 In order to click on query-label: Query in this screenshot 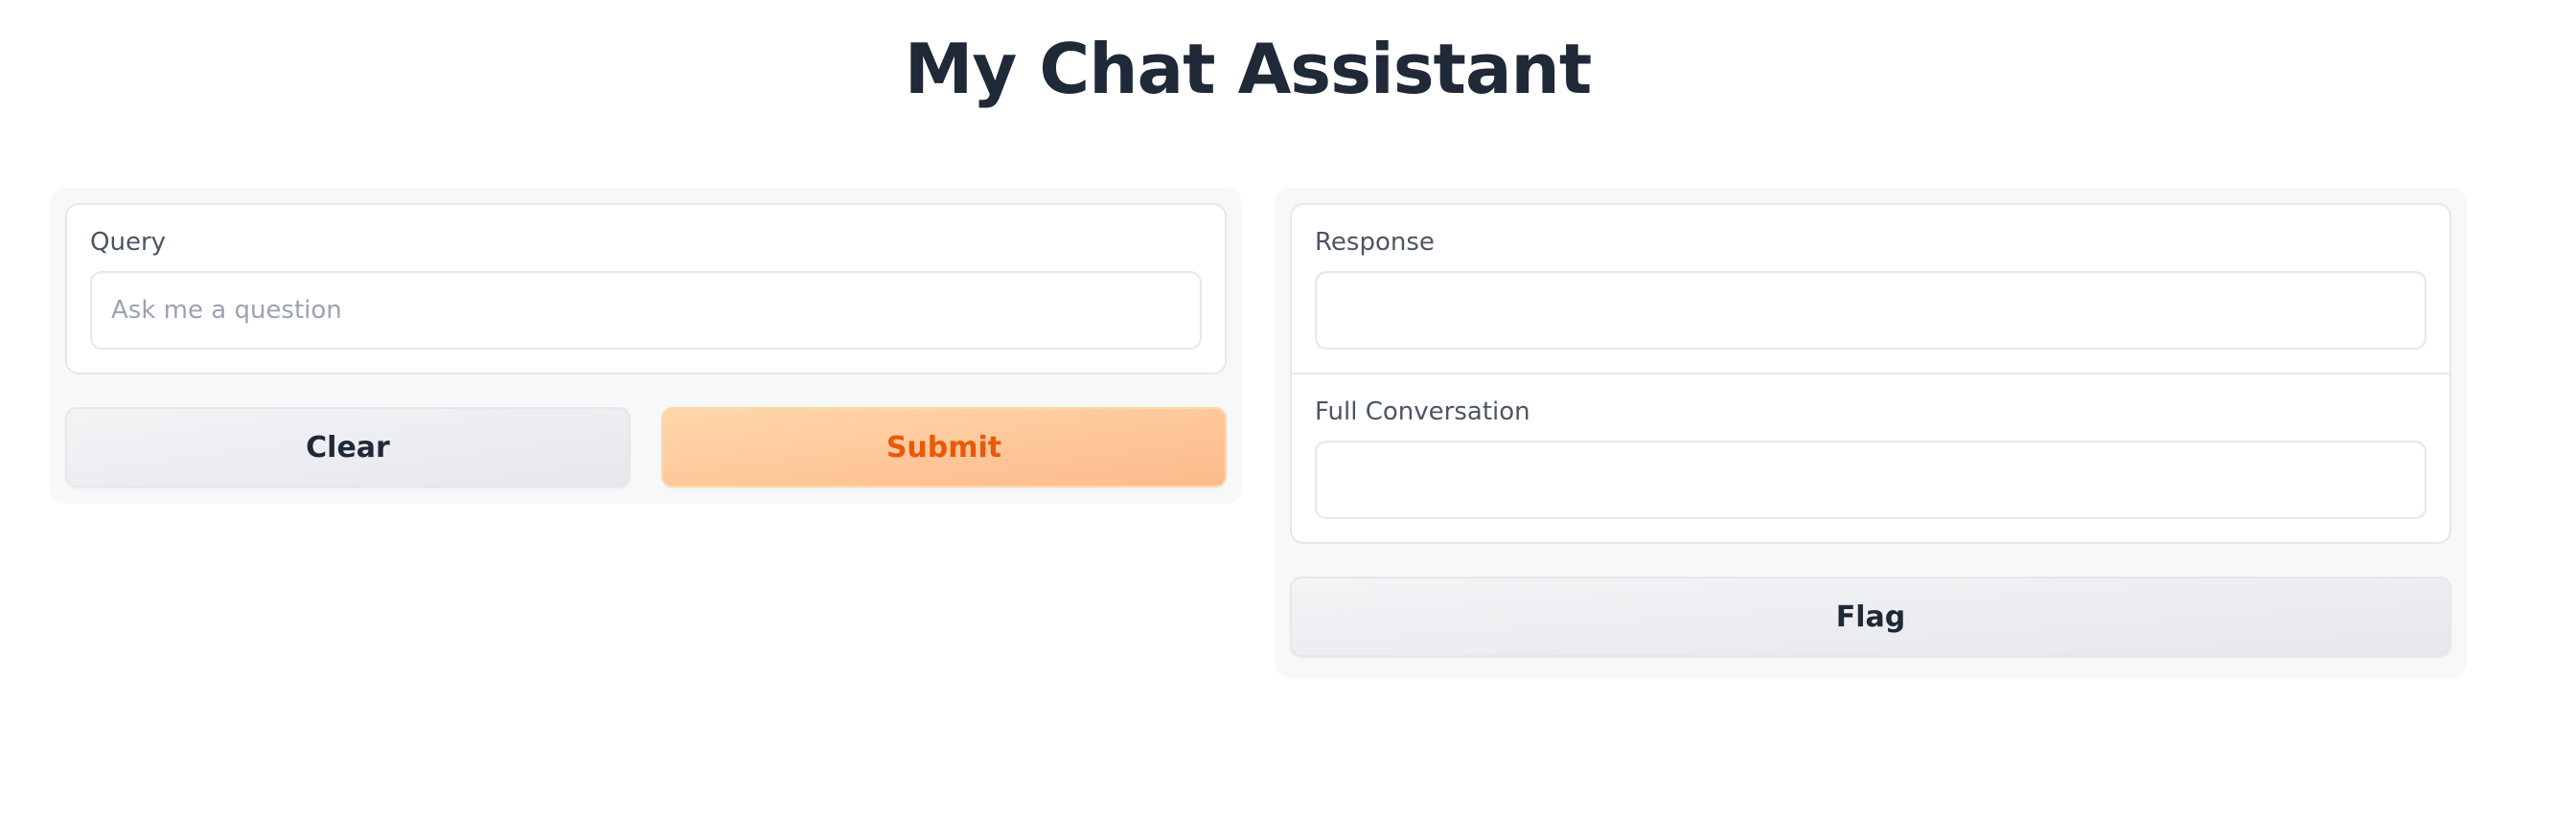, I will do `click(128, 242)`.